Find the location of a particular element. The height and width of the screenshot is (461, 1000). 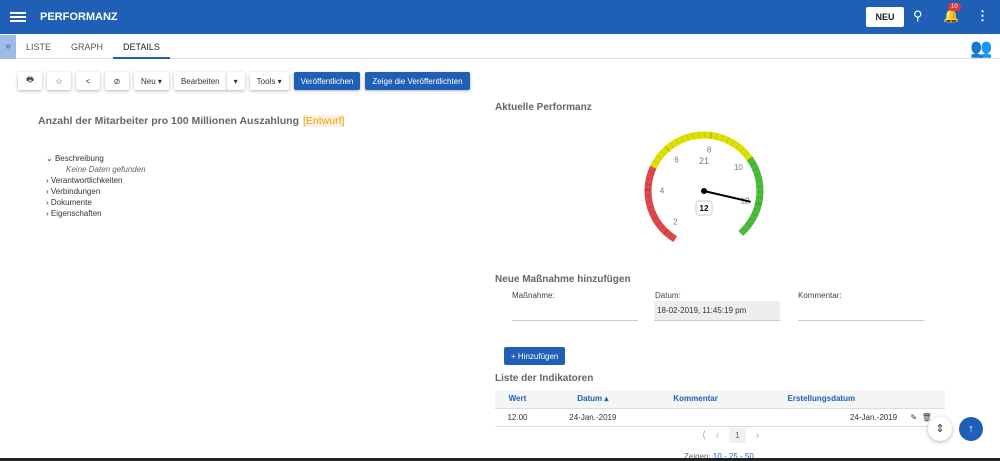

app-title: PERFORMANZ is located at coordinates (79, 17).